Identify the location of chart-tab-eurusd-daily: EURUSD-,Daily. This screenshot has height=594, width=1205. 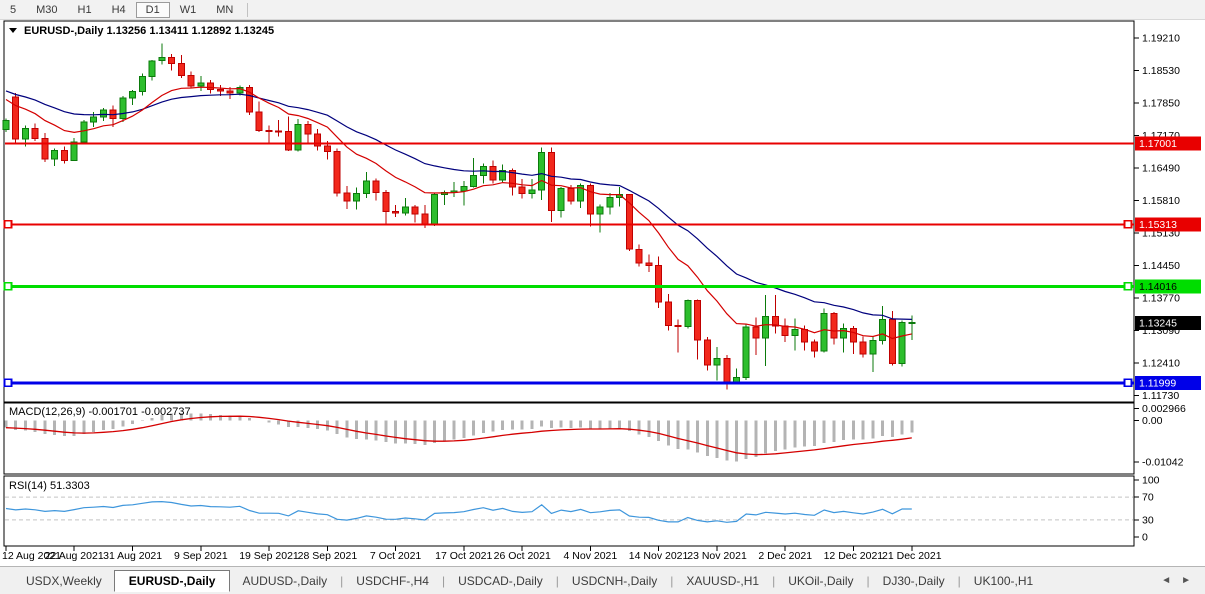
(172, 580).